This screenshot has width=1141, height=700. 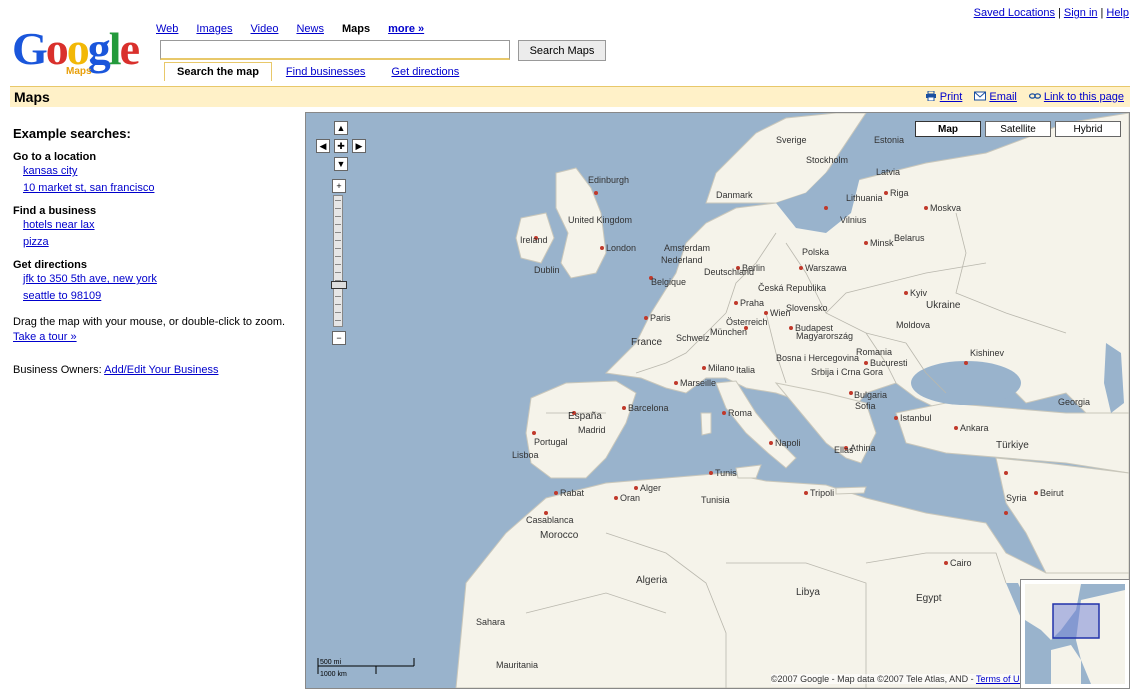 I want to click on example-seattle-directions: seattle to 98109, so click(x=62, y=296).